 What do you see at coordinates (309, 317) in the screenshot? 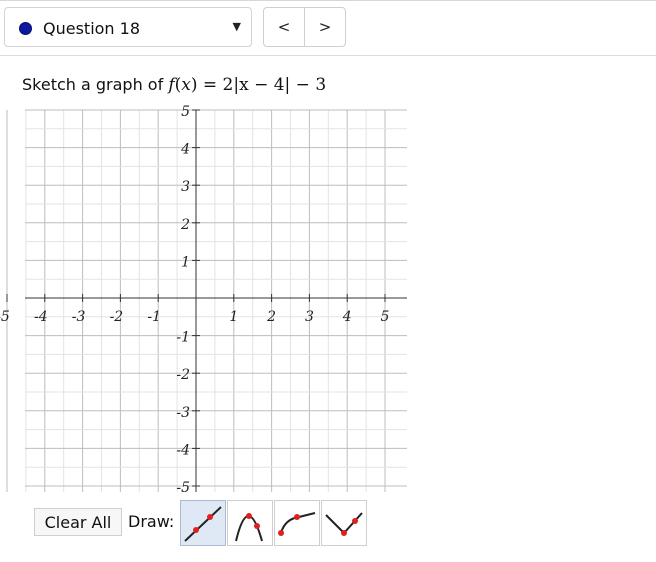
I see `x-tick-label: 3` at bounding box center [309, 317].